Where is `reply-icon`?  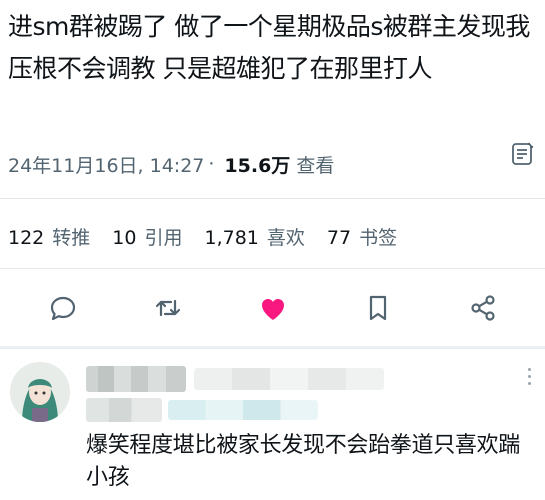
reply-icon is located at coordinates (62, 308).